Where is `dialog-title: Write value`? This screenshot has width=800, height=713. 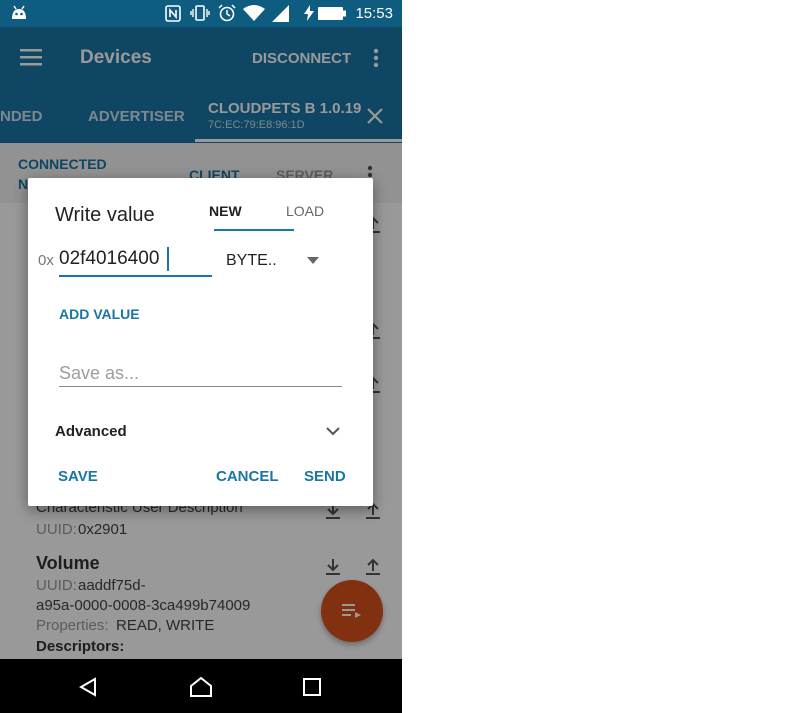 dialog-title: Write value is located at coordinates (105, 215).